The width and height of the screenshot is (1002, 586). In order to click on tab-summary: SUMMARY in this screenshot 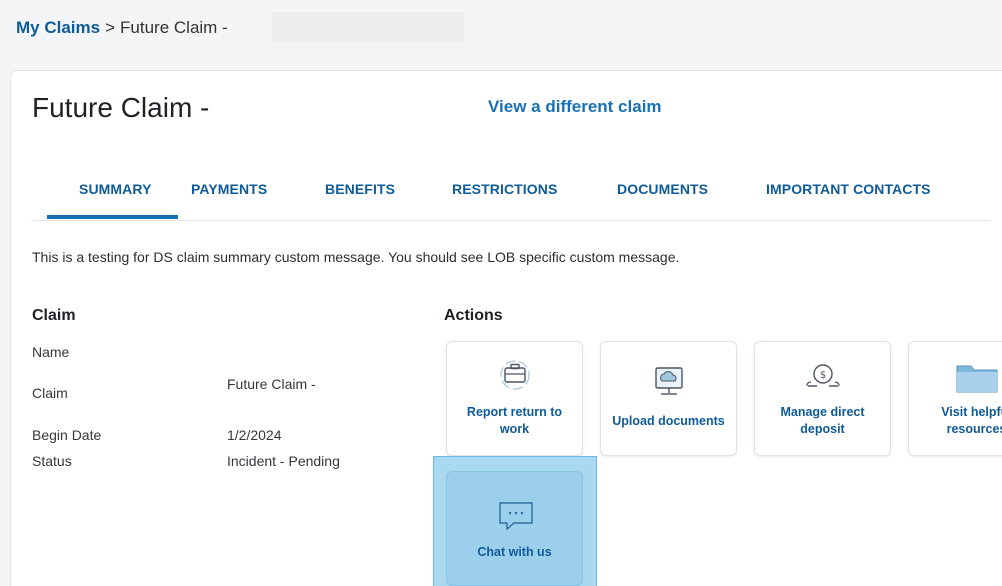, I will do `click(112, 200)`.